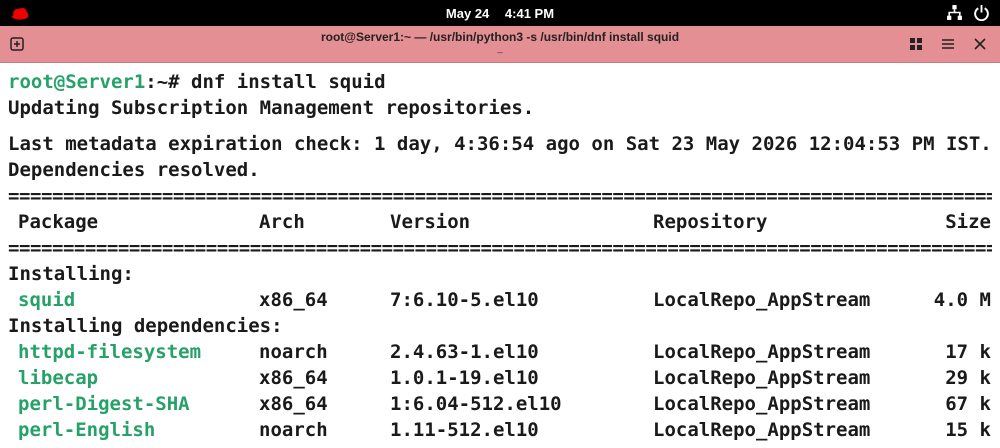 This screenshot has height=448, width=1000. What do you see at coordinates (145, 326) in the screenshot?
I see `section-dependencies: Installing dependencies:` at bounding box center [145, 326].